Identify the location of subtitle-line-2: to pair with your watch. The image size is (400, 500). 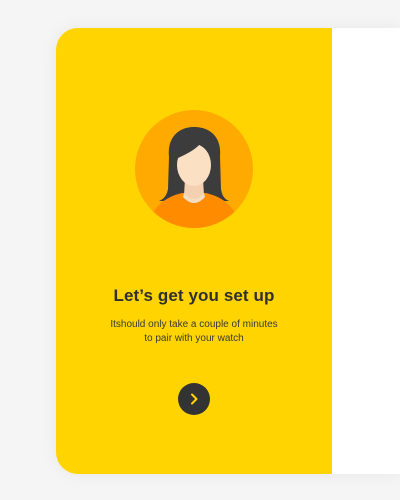
(194, 338).